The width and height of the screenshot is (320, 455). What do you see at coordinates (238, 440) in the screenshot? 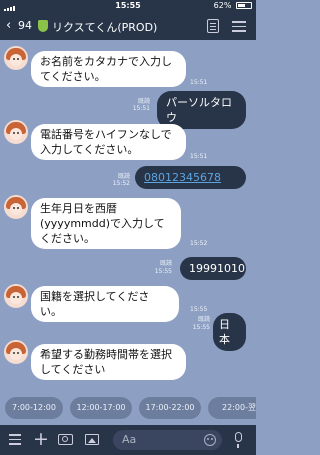
I see `microphone-icon` at bounding box center [238, 440].